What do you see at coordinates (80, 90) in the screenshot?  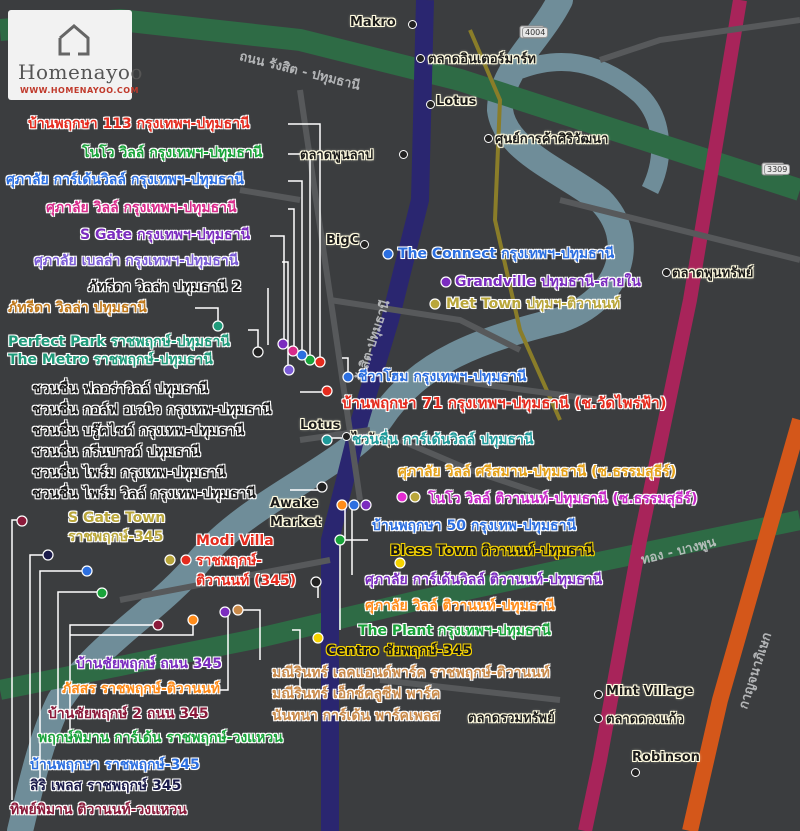 I see `logo-url: WWW.HOMENAYOO.COM` at bounding box center [80, 90].